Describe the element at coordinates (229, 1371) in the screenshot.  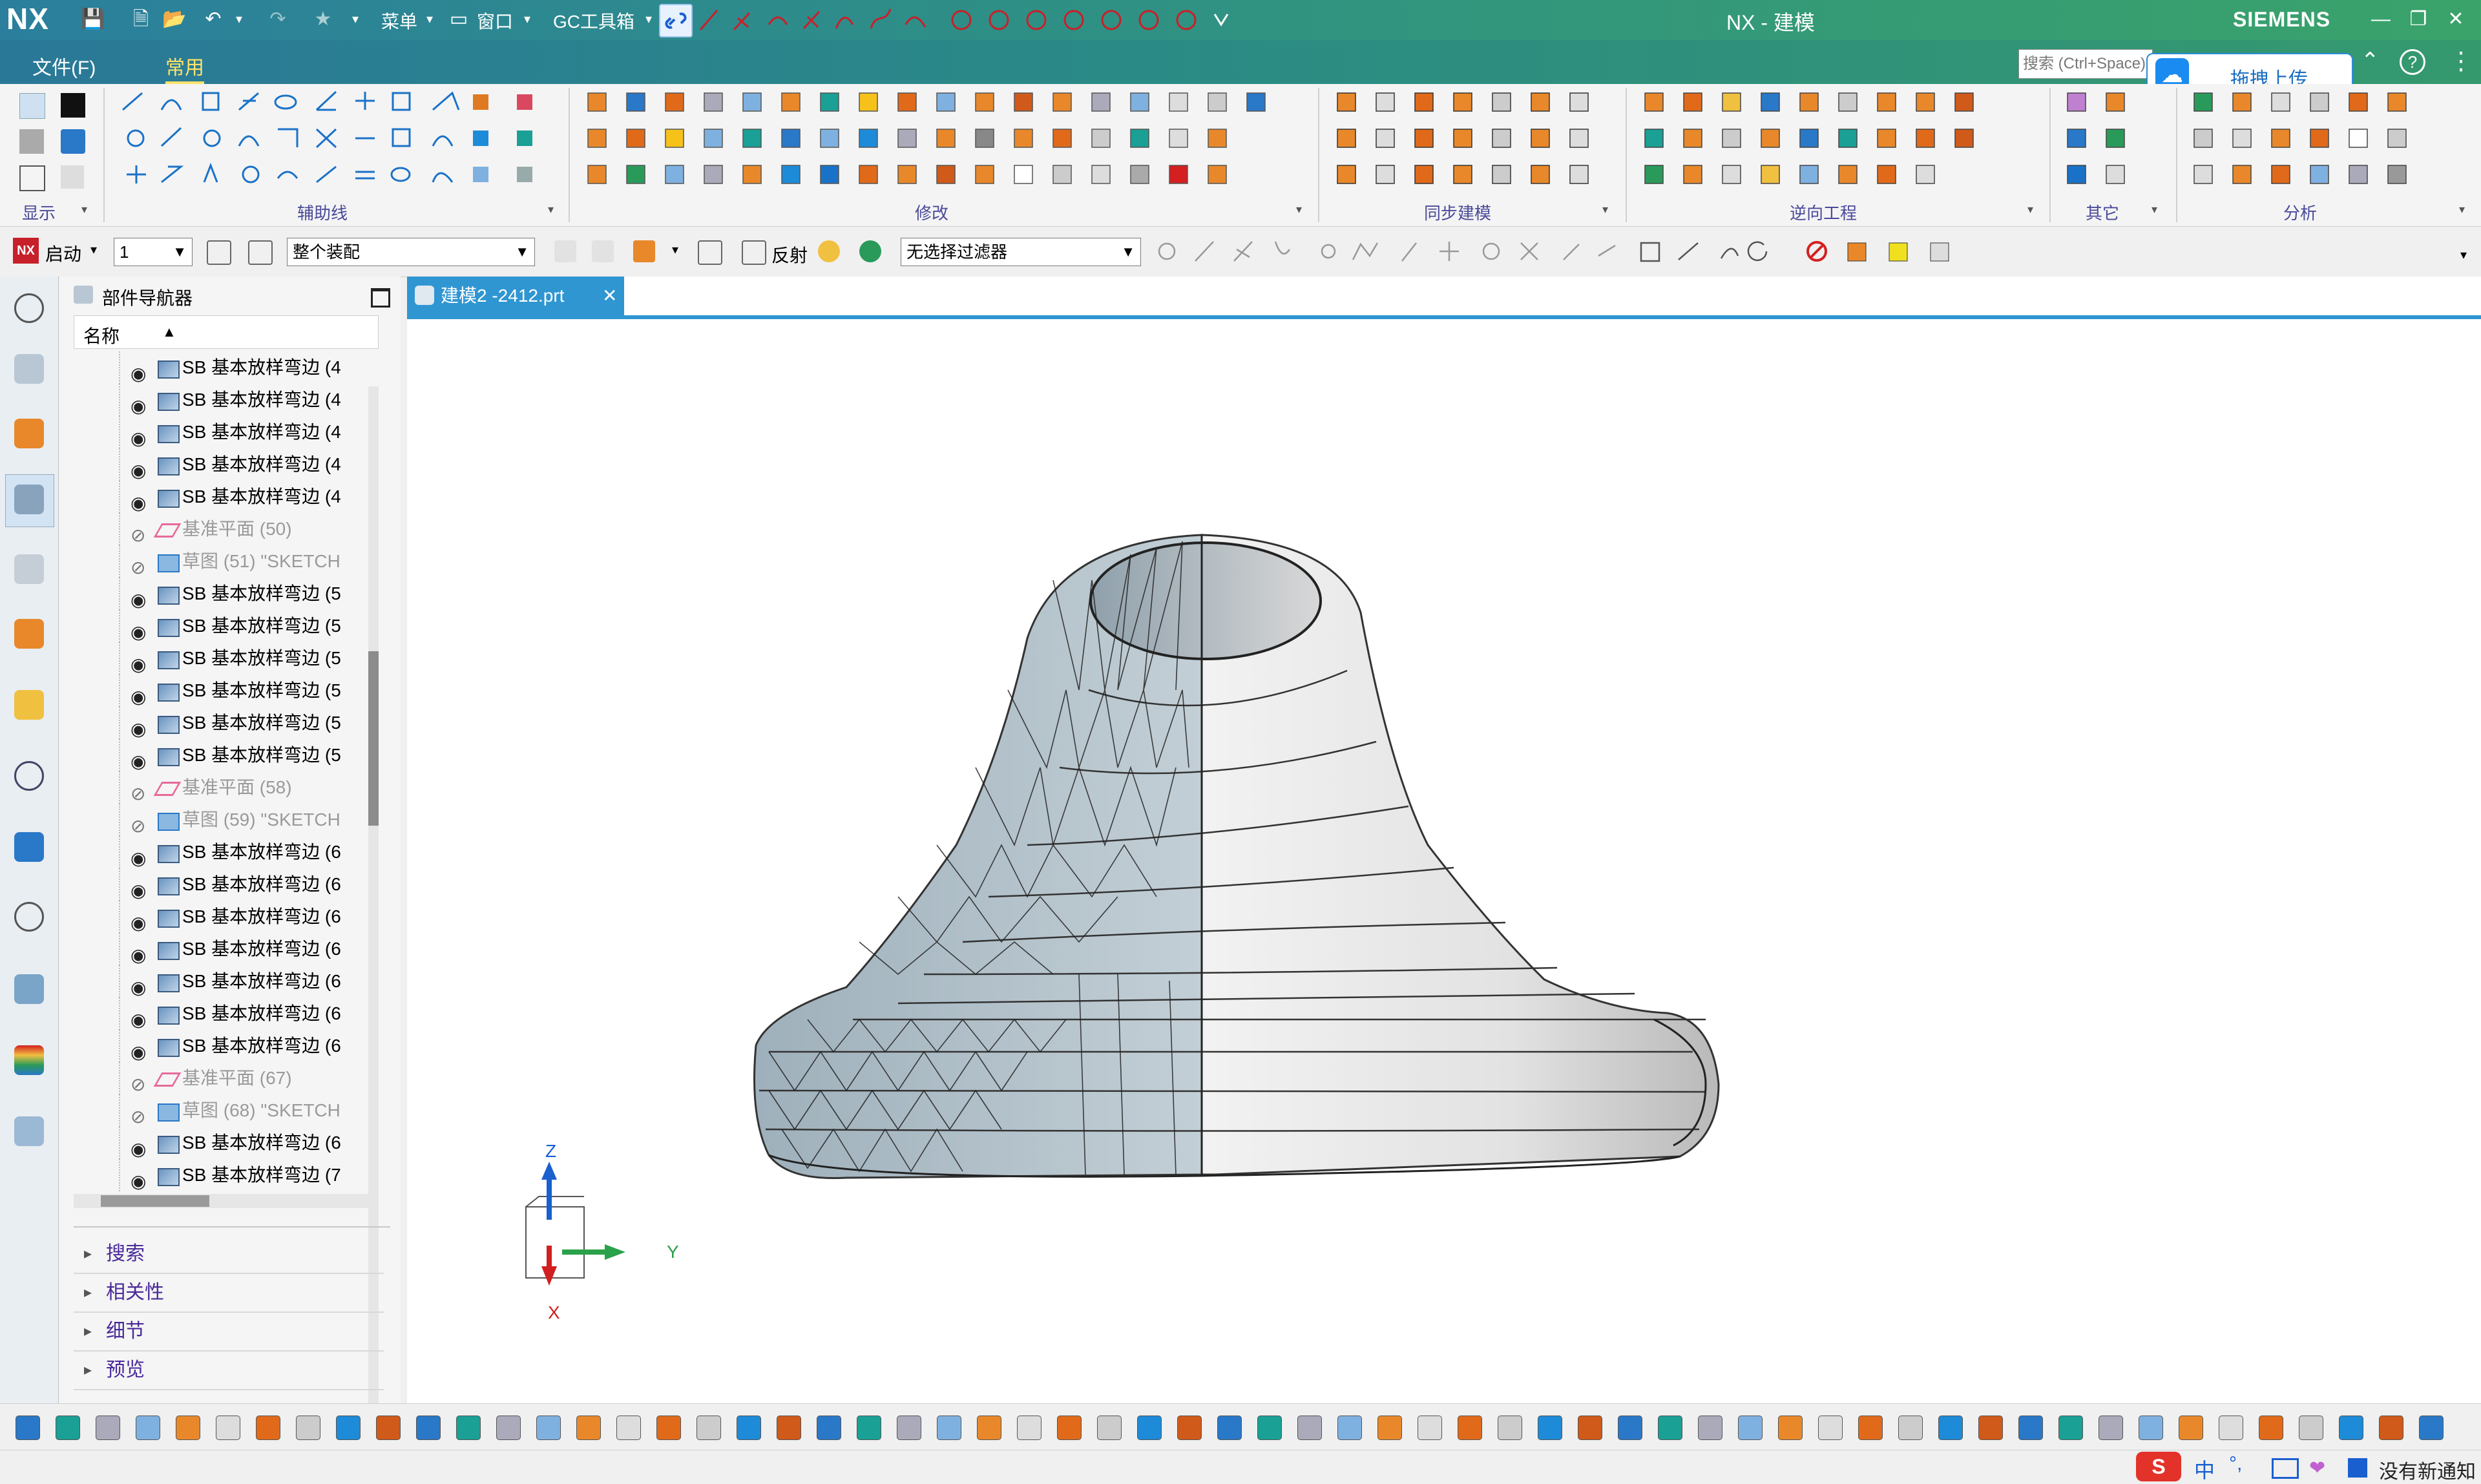
I see `section-3: ▸ 预览` at that location.